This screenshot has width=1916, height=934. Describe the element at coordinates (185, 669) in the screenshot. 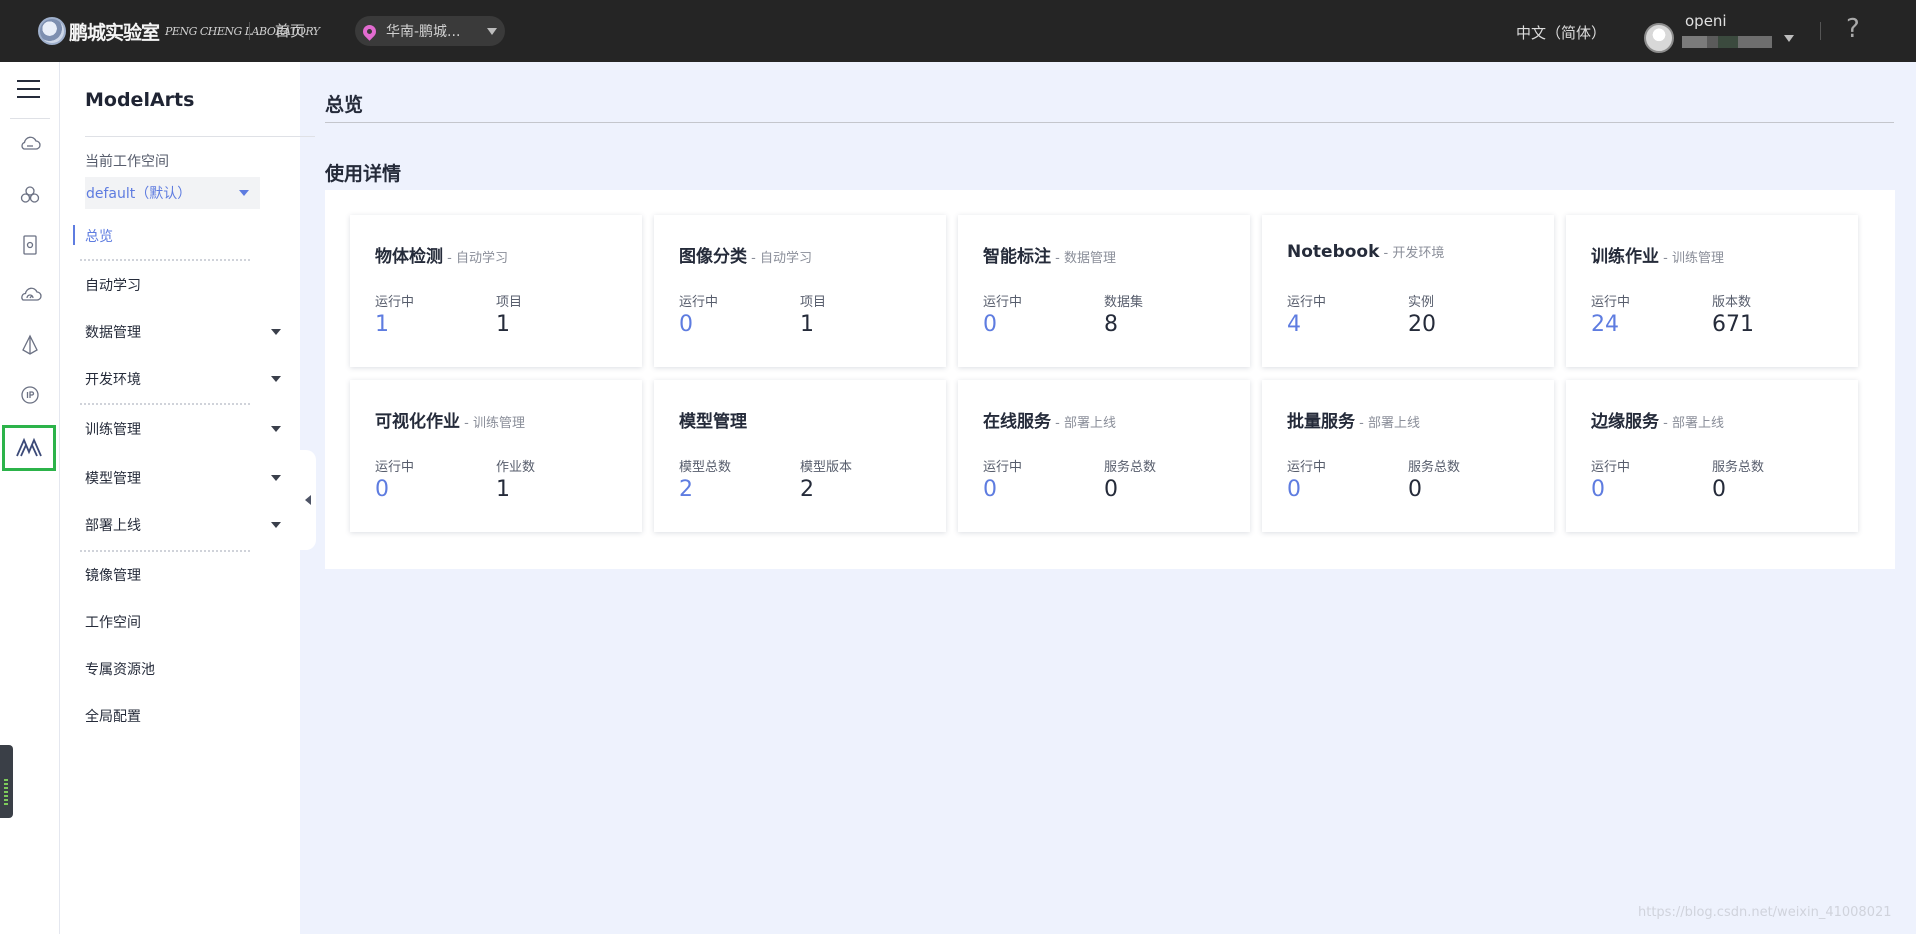

I see `menu-item-dedicated-pool: 专属资源池` at that location.